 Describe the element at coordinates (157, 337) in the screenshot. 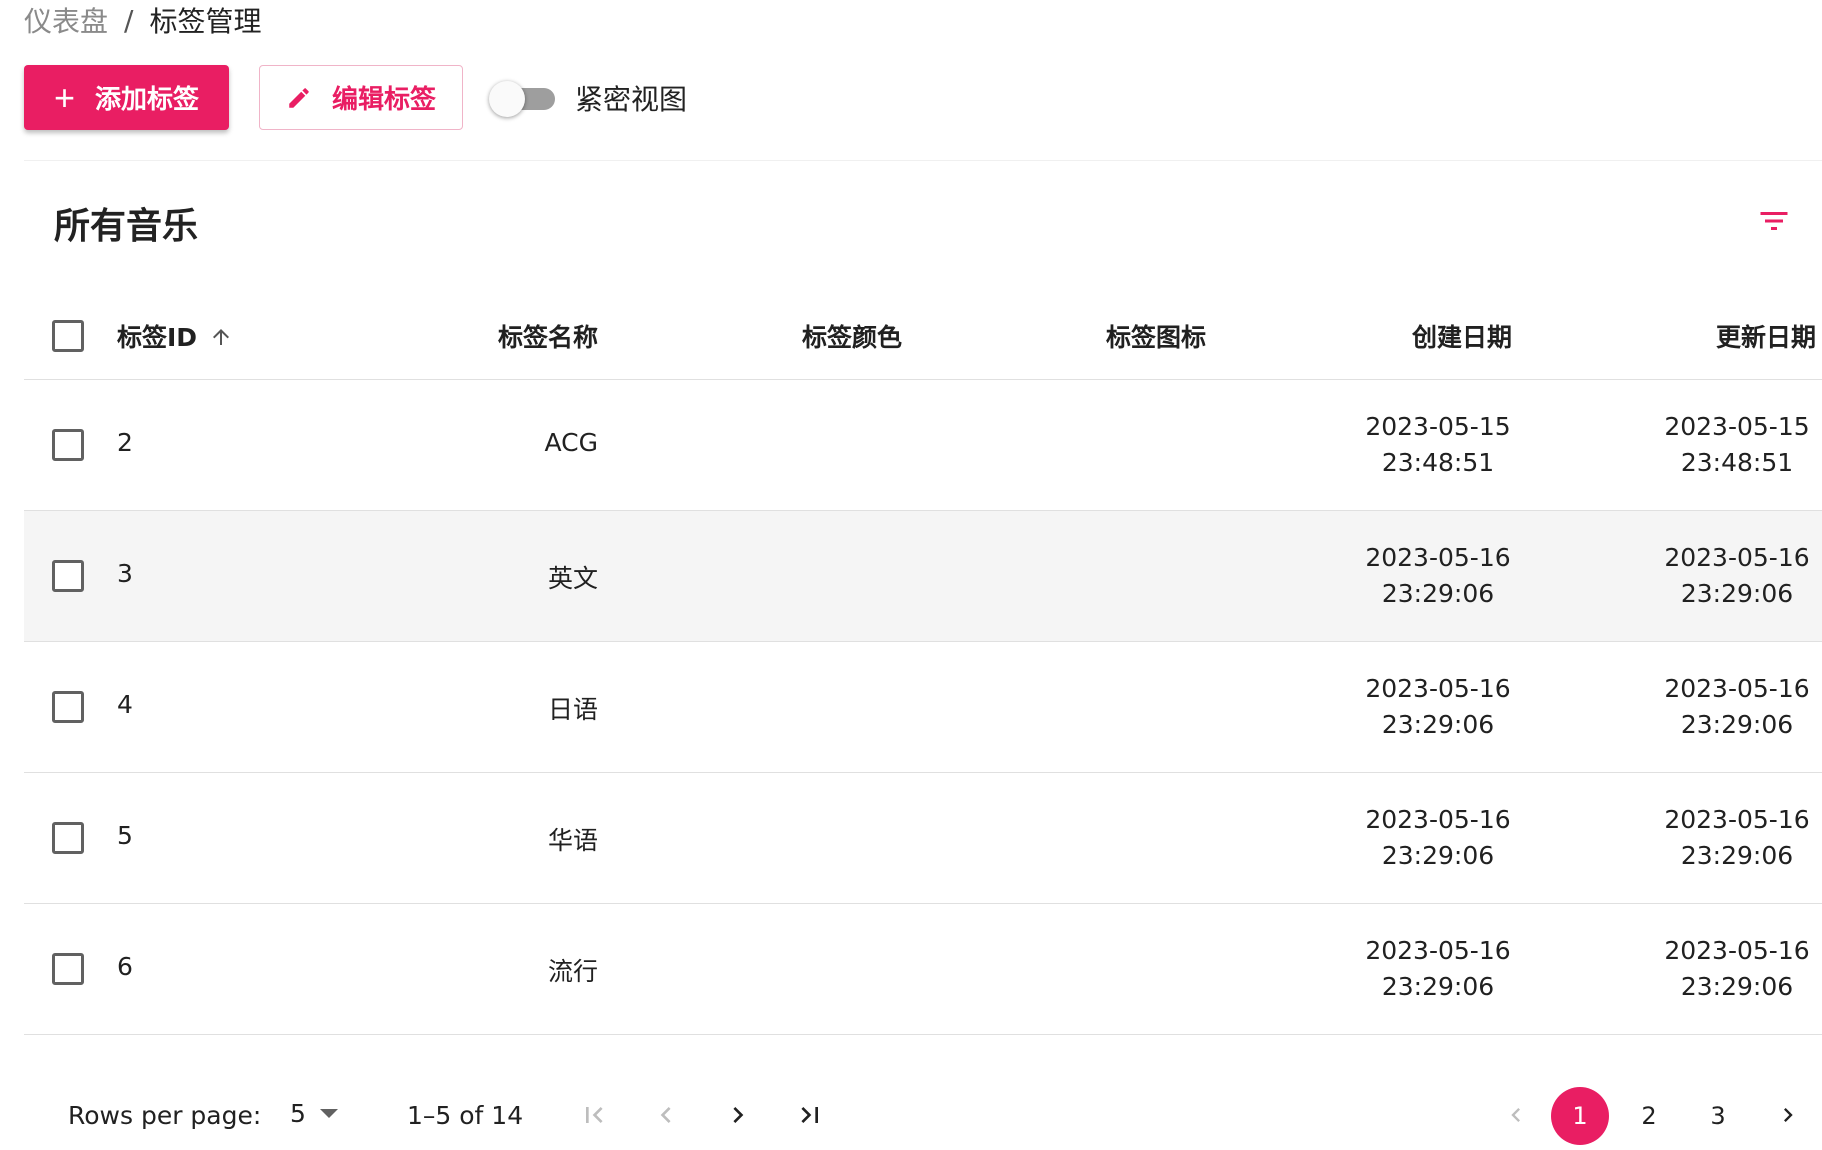

I see `header-tag-id-label: 标签ID` at that location.